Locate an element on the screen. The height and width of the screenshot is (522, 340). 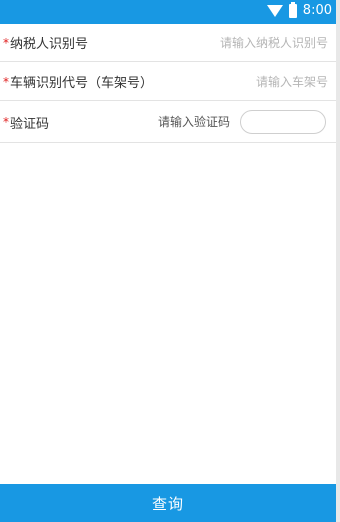
taxpayer-id-label-text: 纳税人识别号 is located at coordinates (49, 44).